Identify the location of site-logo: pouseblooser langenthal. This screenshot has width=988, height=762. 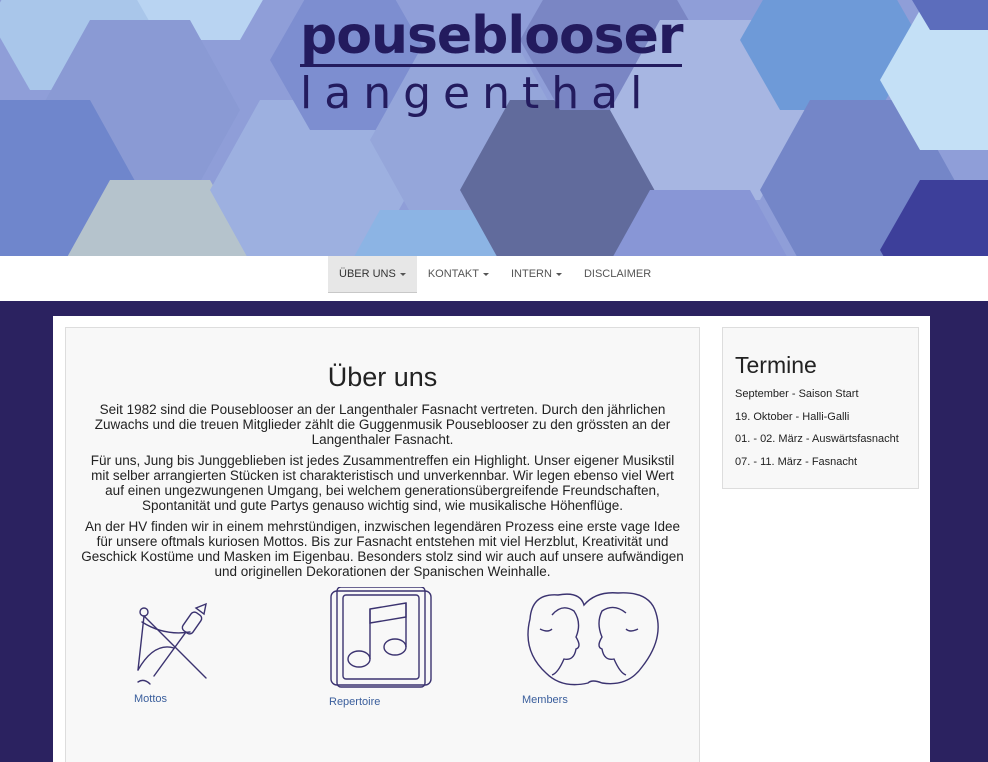
(495, 64).